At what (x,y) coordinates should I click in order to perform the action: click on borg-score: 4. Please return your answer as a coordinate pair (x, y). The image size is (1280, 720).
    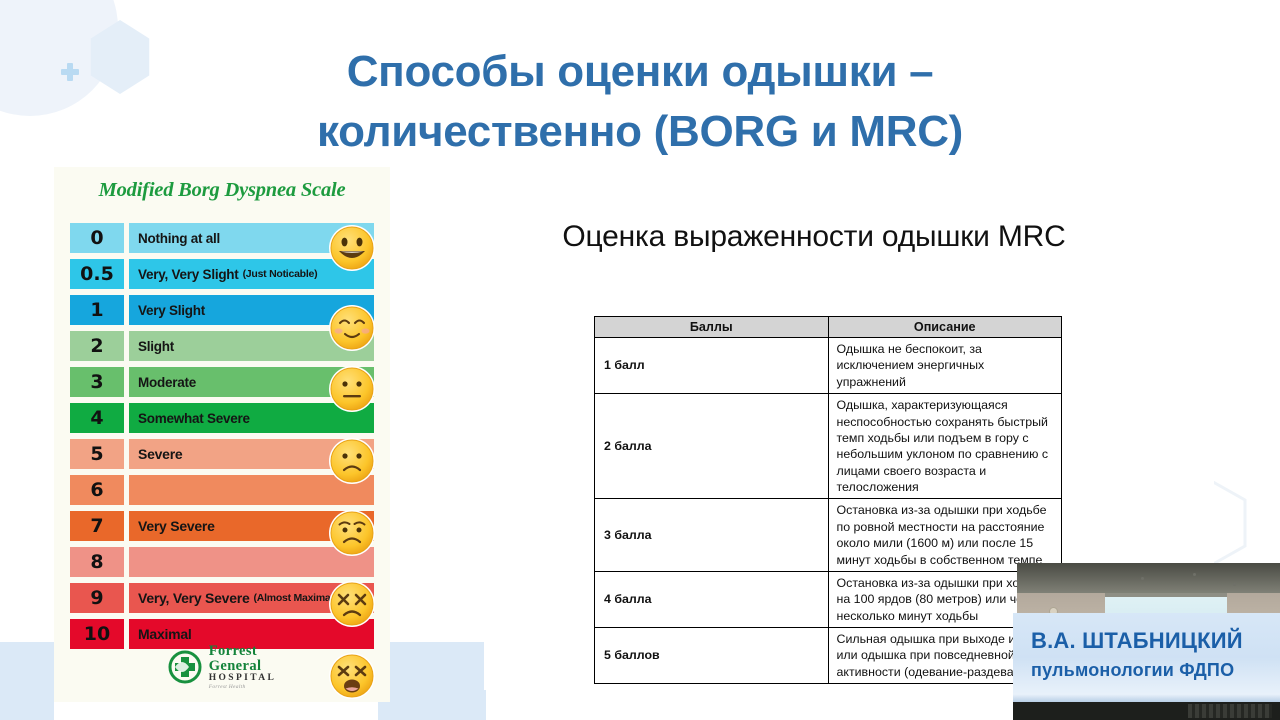
    Looking at the image, I should click on (97, 418).